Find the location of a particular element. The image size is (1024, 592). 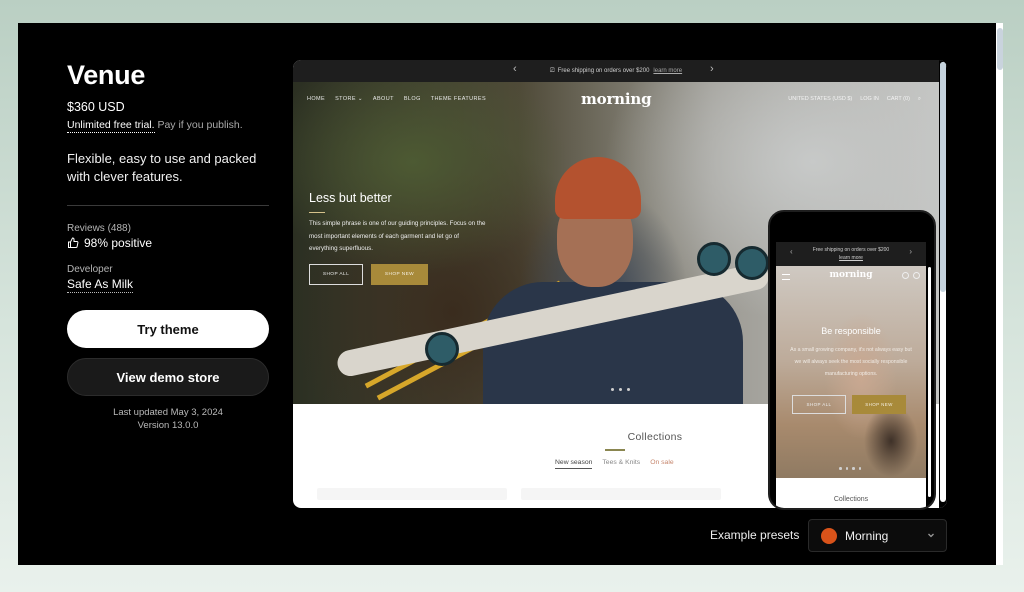

developer-link: Safe As Milk is located at coordinates (100, 285).